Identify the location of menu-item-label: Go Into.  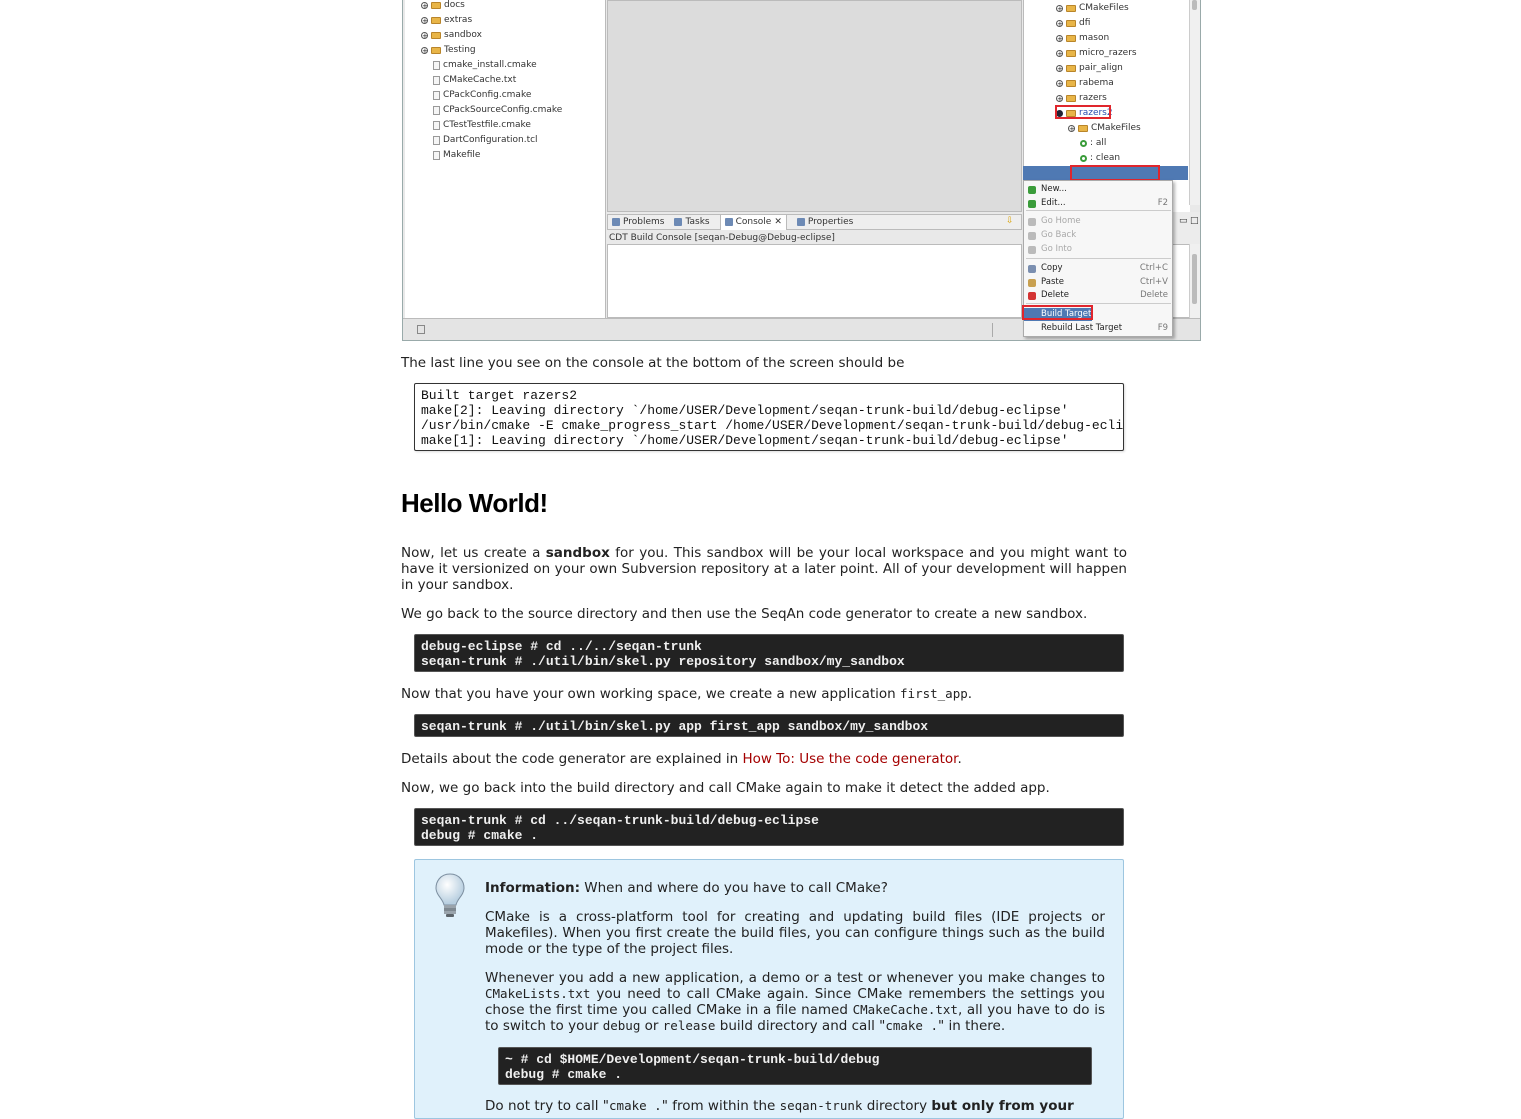
(1056, 249).